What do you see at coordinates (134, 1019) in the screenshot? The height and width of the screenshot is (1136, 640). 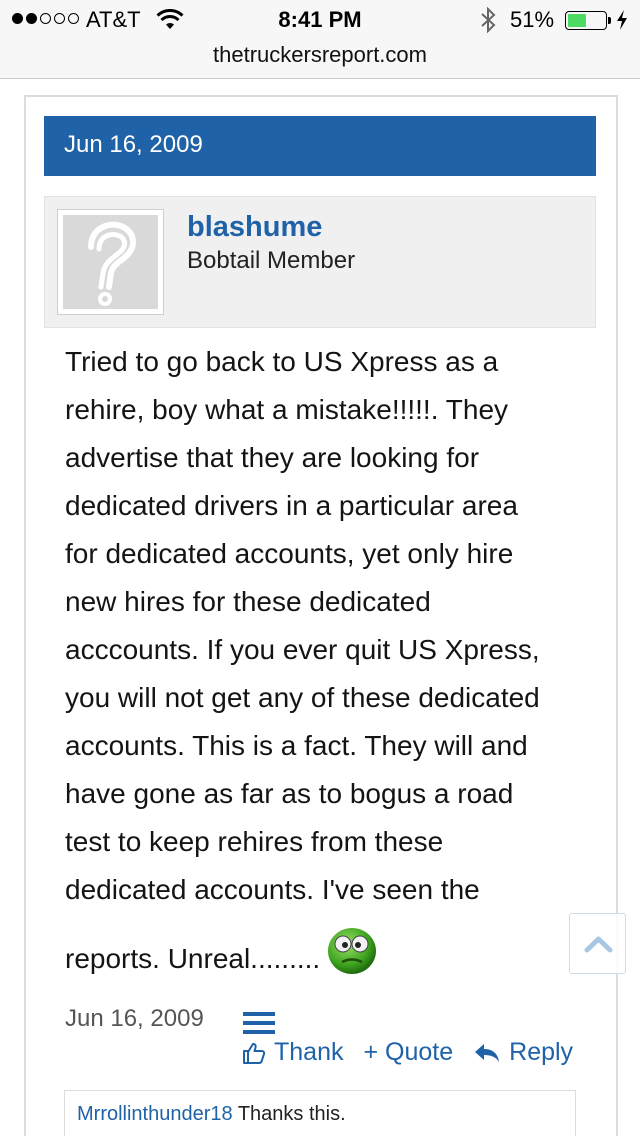 I see `post-footer-date: Jun 16, 2009` at bounding box center [134, 1019].